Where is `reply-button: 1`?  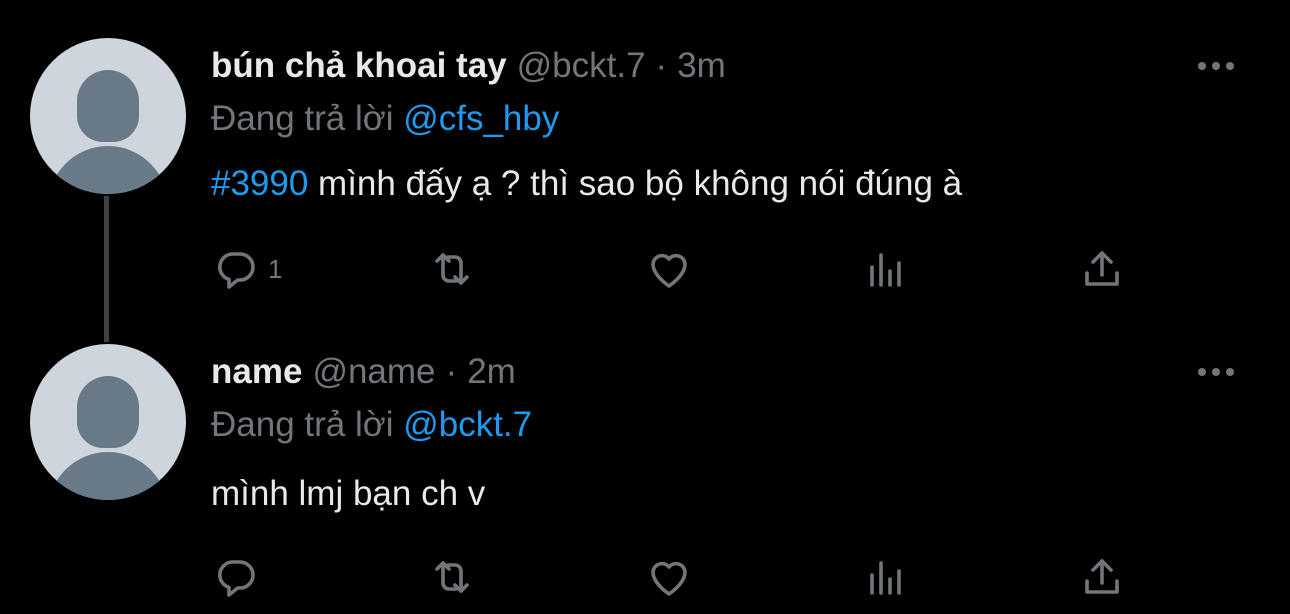 reply-button: 1 is located at coordinates (247, 269).